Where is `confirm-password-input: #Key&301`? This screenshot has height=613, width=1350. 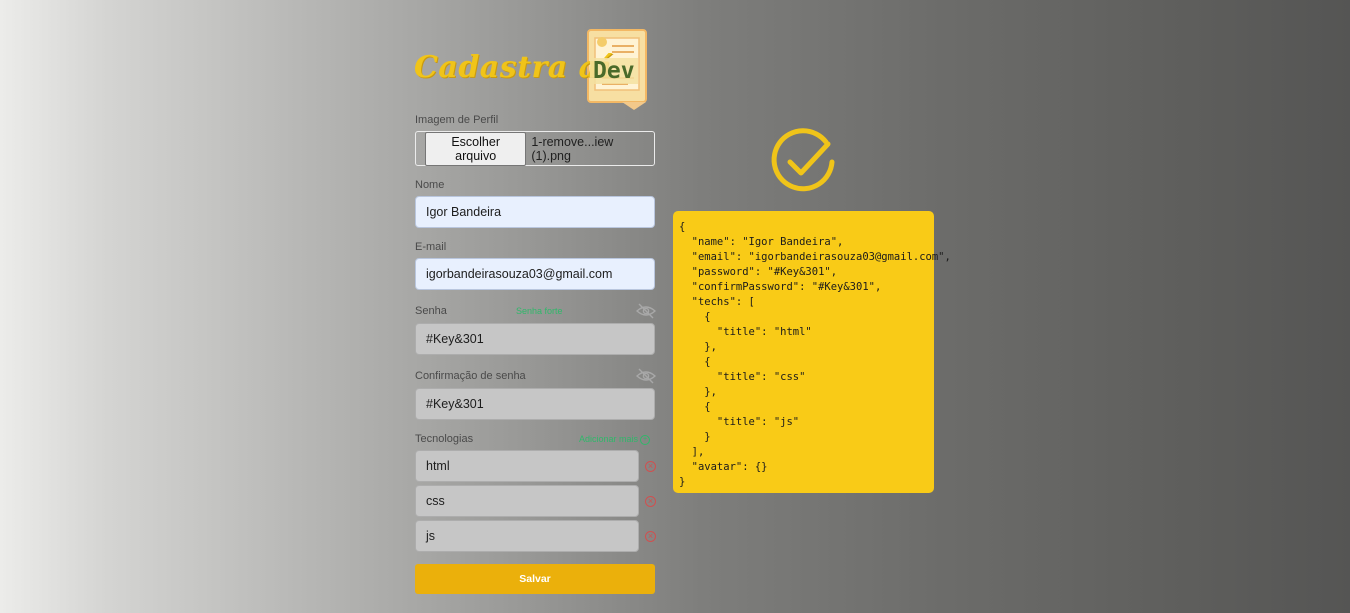
confirm-password-input: #Key&301 is located at coordinates (535, 404).